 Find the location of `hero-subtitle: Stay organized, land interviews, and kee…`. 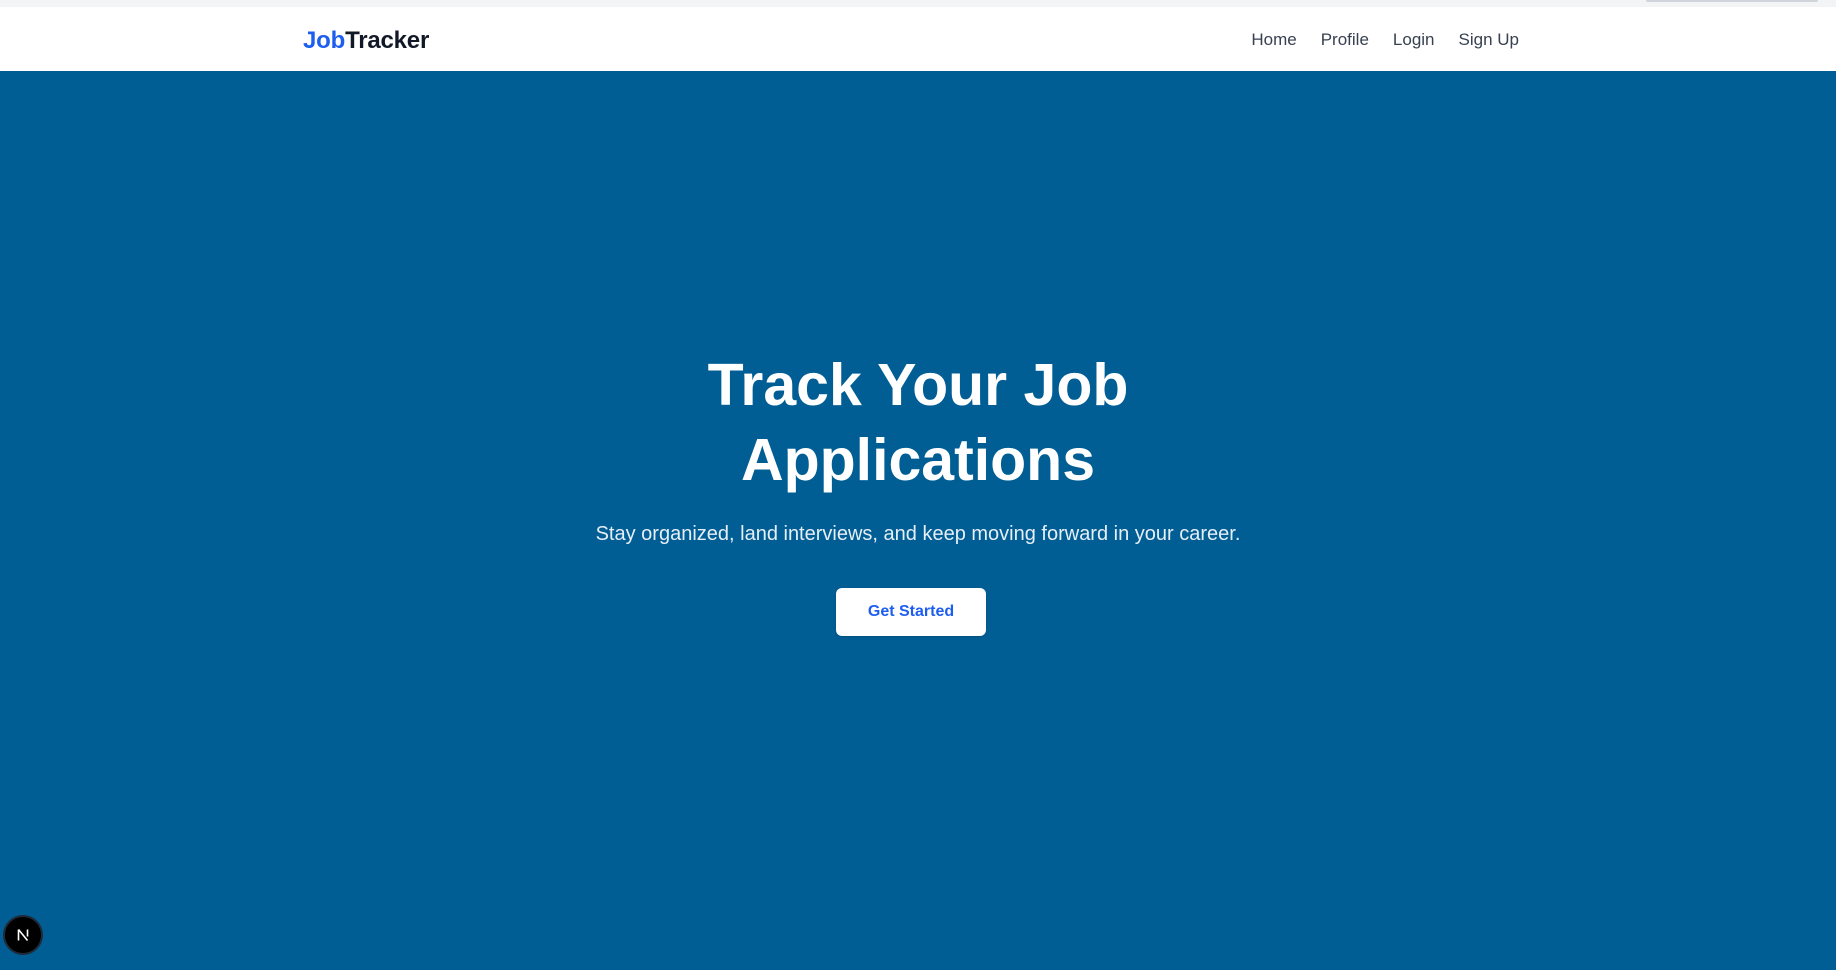

hero-subtitle: Stay organized, land interviews, and kee… is located at coordinates (918, 534).